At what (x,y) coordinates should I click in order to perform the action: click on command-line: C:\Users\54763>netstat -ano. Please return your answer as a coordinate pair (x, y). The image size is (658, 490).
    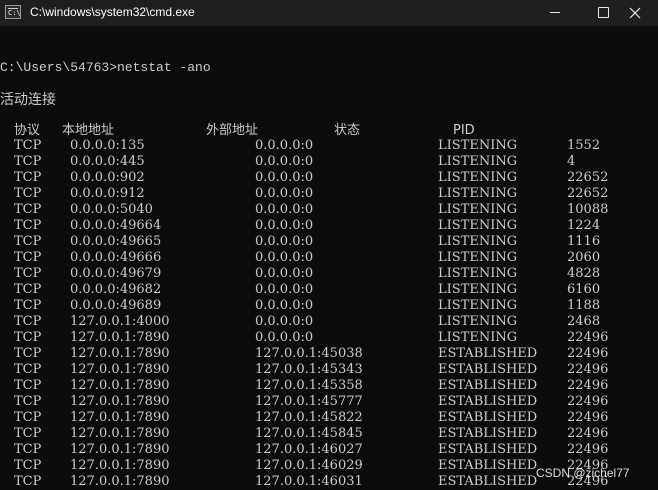
    Looking at the image, I should click on (105, 67).